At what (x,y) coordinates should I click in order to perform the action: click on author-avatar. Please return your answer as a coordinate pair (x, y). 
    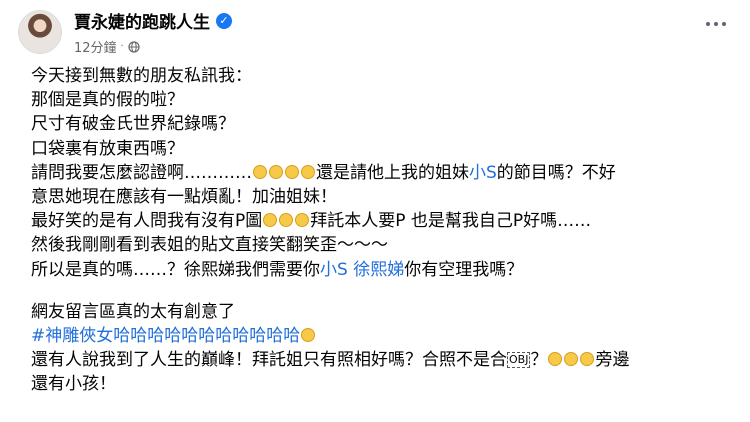
    Looking at the image, I should click on (40, 32).